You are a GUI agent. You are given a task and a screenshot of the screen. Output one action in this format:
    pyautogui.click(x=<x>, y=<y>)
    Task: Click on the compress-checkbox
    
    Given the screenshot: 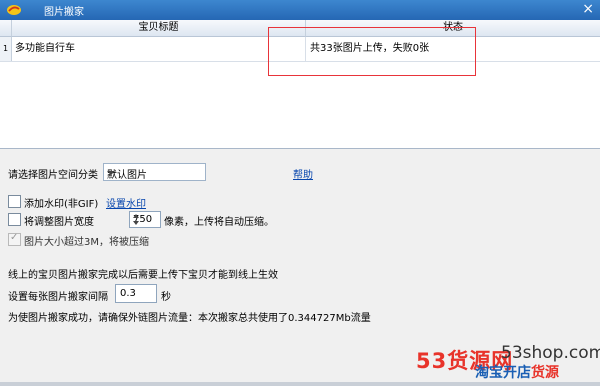 What is the action you would take?
    pyautogui.click(x=14, y=239)
    